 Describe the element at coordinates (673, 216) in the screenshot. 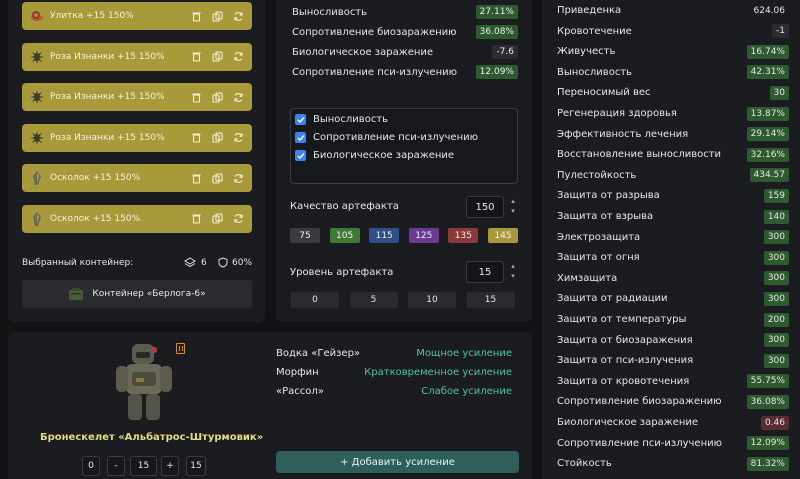

I see `summary-stat-row: Защита от взрыва 140` at that location.